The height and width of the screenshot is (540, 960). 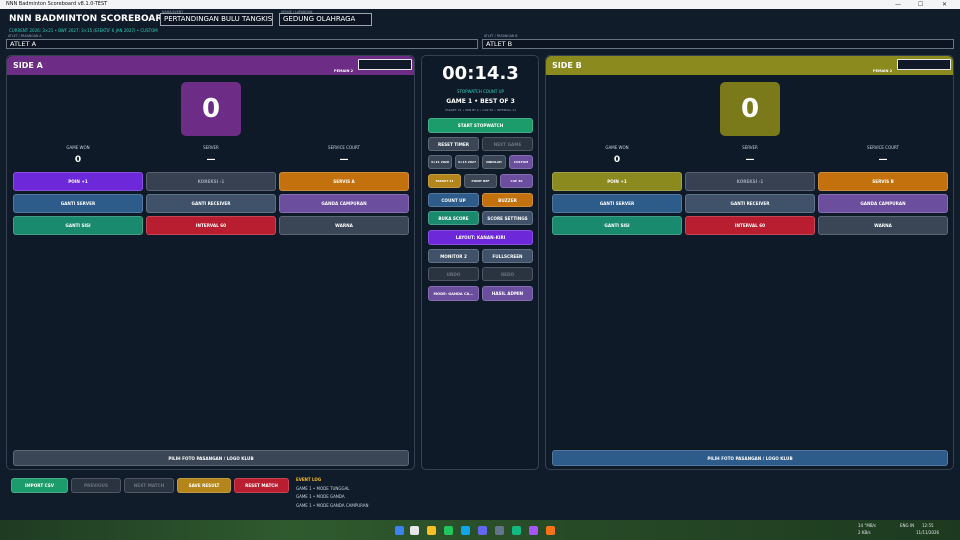 What do you see at coordinates (883, 203) in the screenshot?
I see `side-b-ganda-campuran-button: GANDA CAMPURAN` at bounding box center [883, 203].